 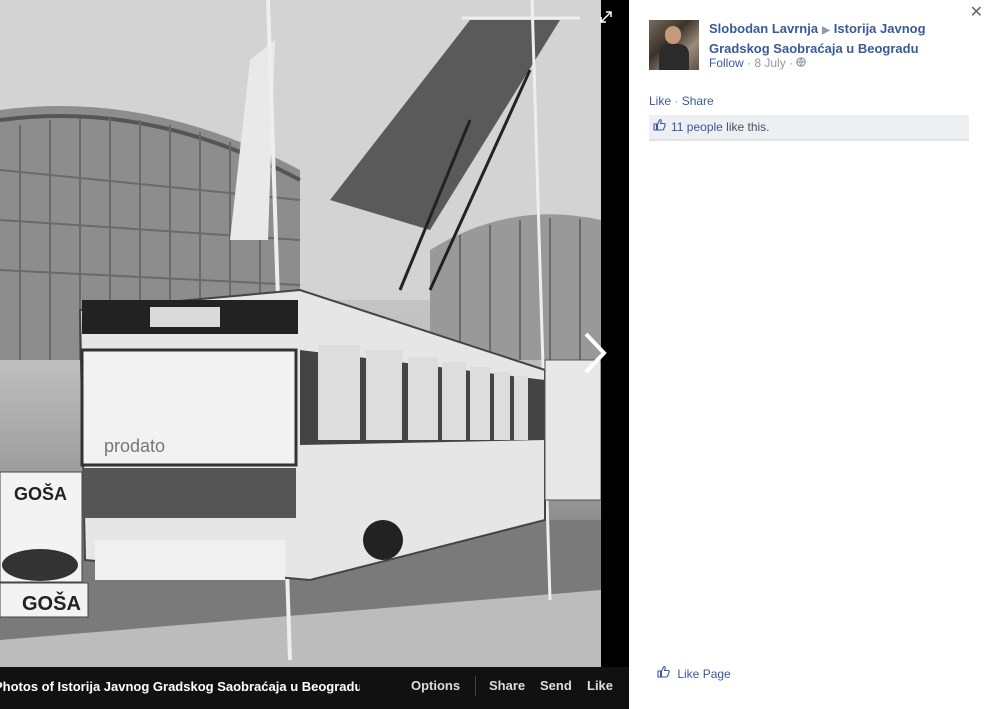 What do you see at coordinates (600, 685) in the screenshot?
I see `like-button: Like` at bounding box center [600, 685].